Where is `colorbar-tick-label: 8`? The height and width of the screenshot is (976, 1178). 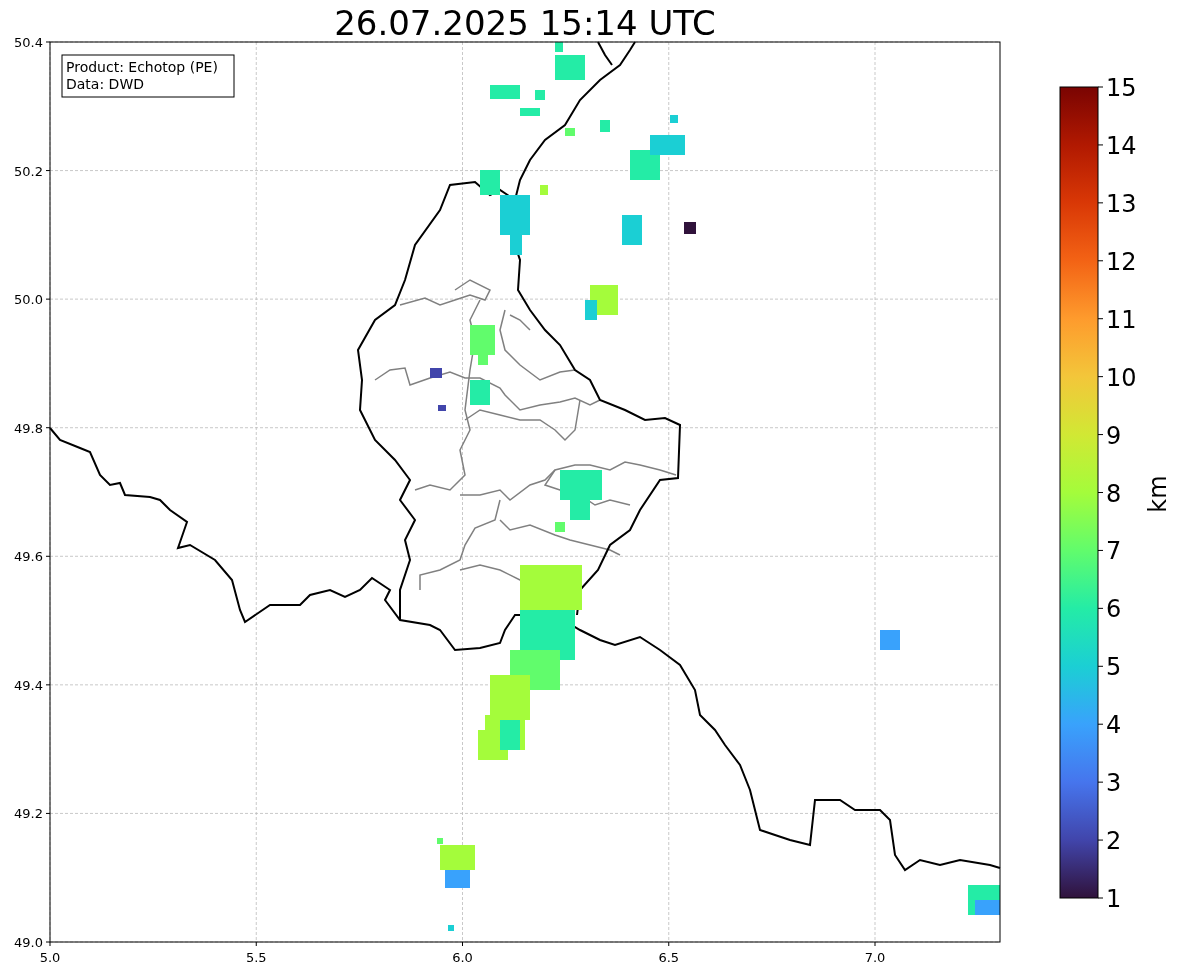
colorbar-tick-label: 8 is located at coordinates (1114, 493).